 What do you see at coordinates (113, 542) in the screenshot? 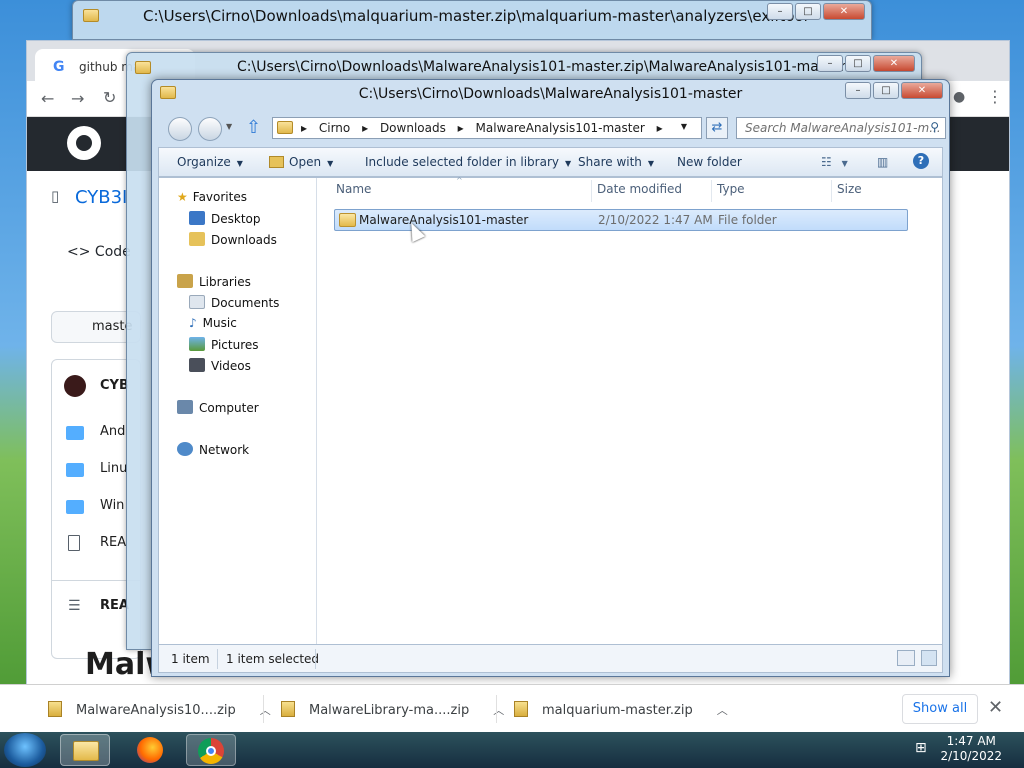
I see `file-link: REA` at bounding box center [113, 542].